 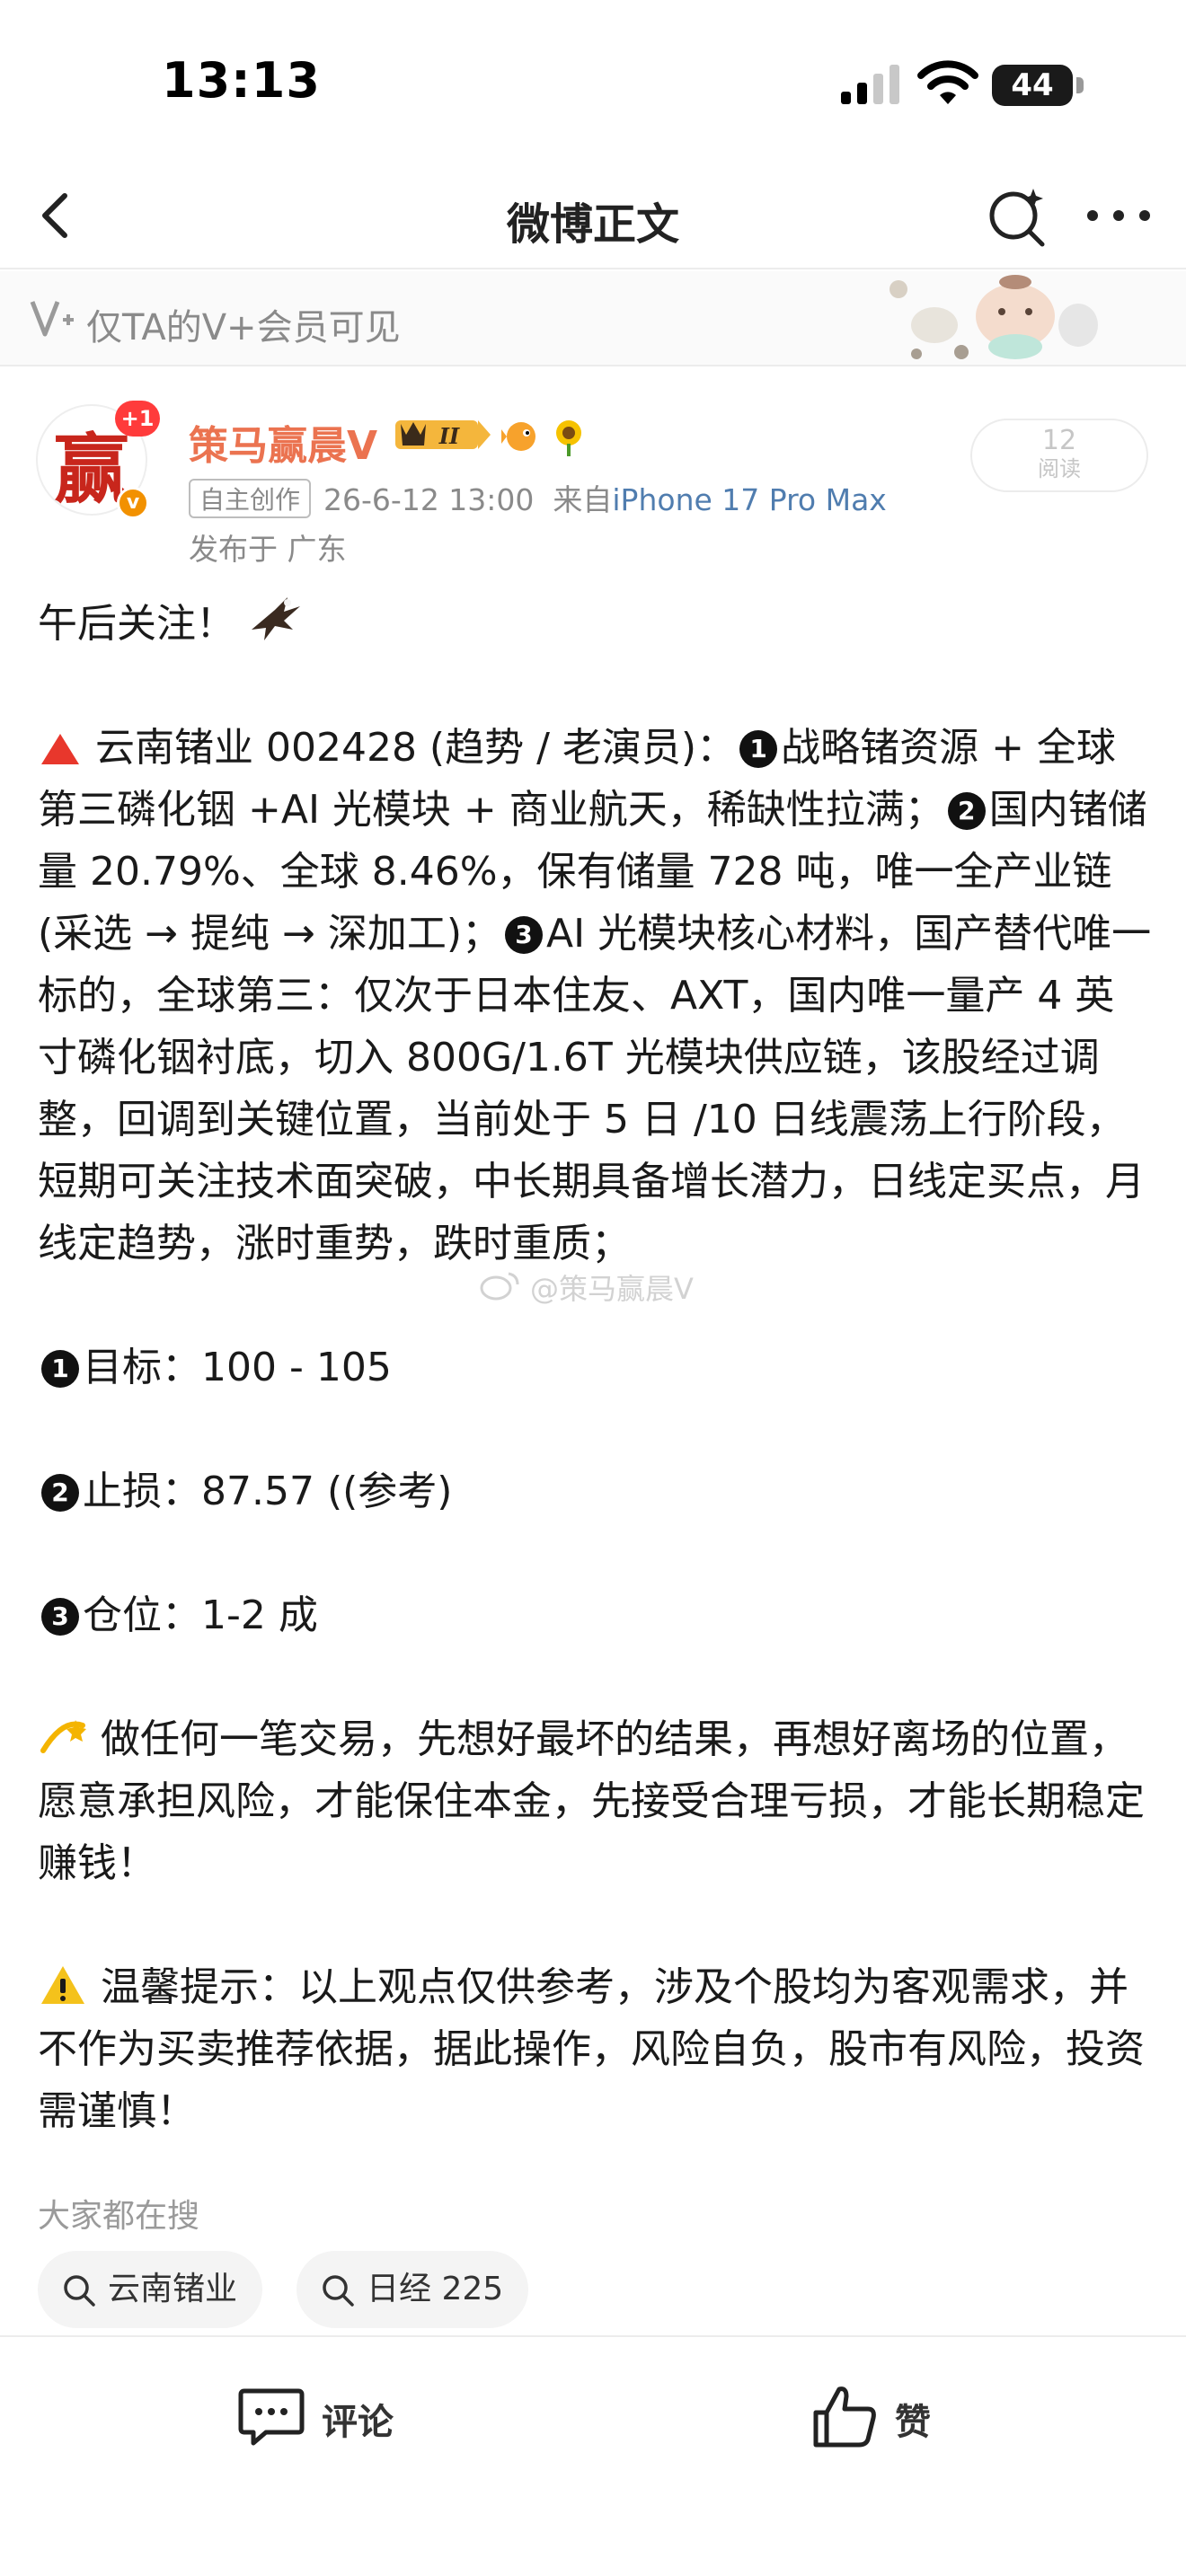 I want to click on sunflower-emoji-icon, so click(x=568, y=438).